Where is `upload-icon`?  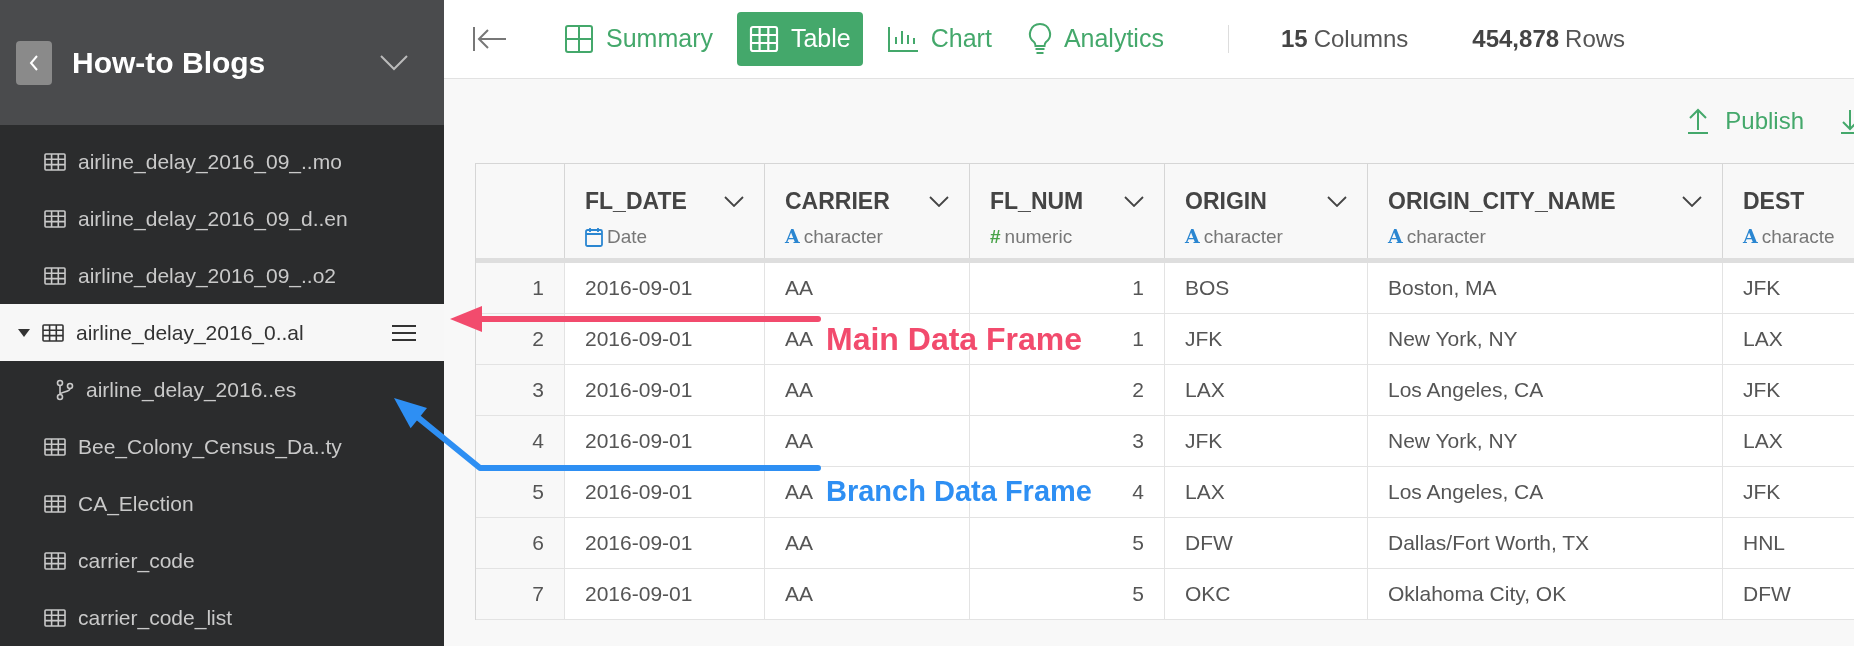 upload-icon is located at coordinates (1698, 121).